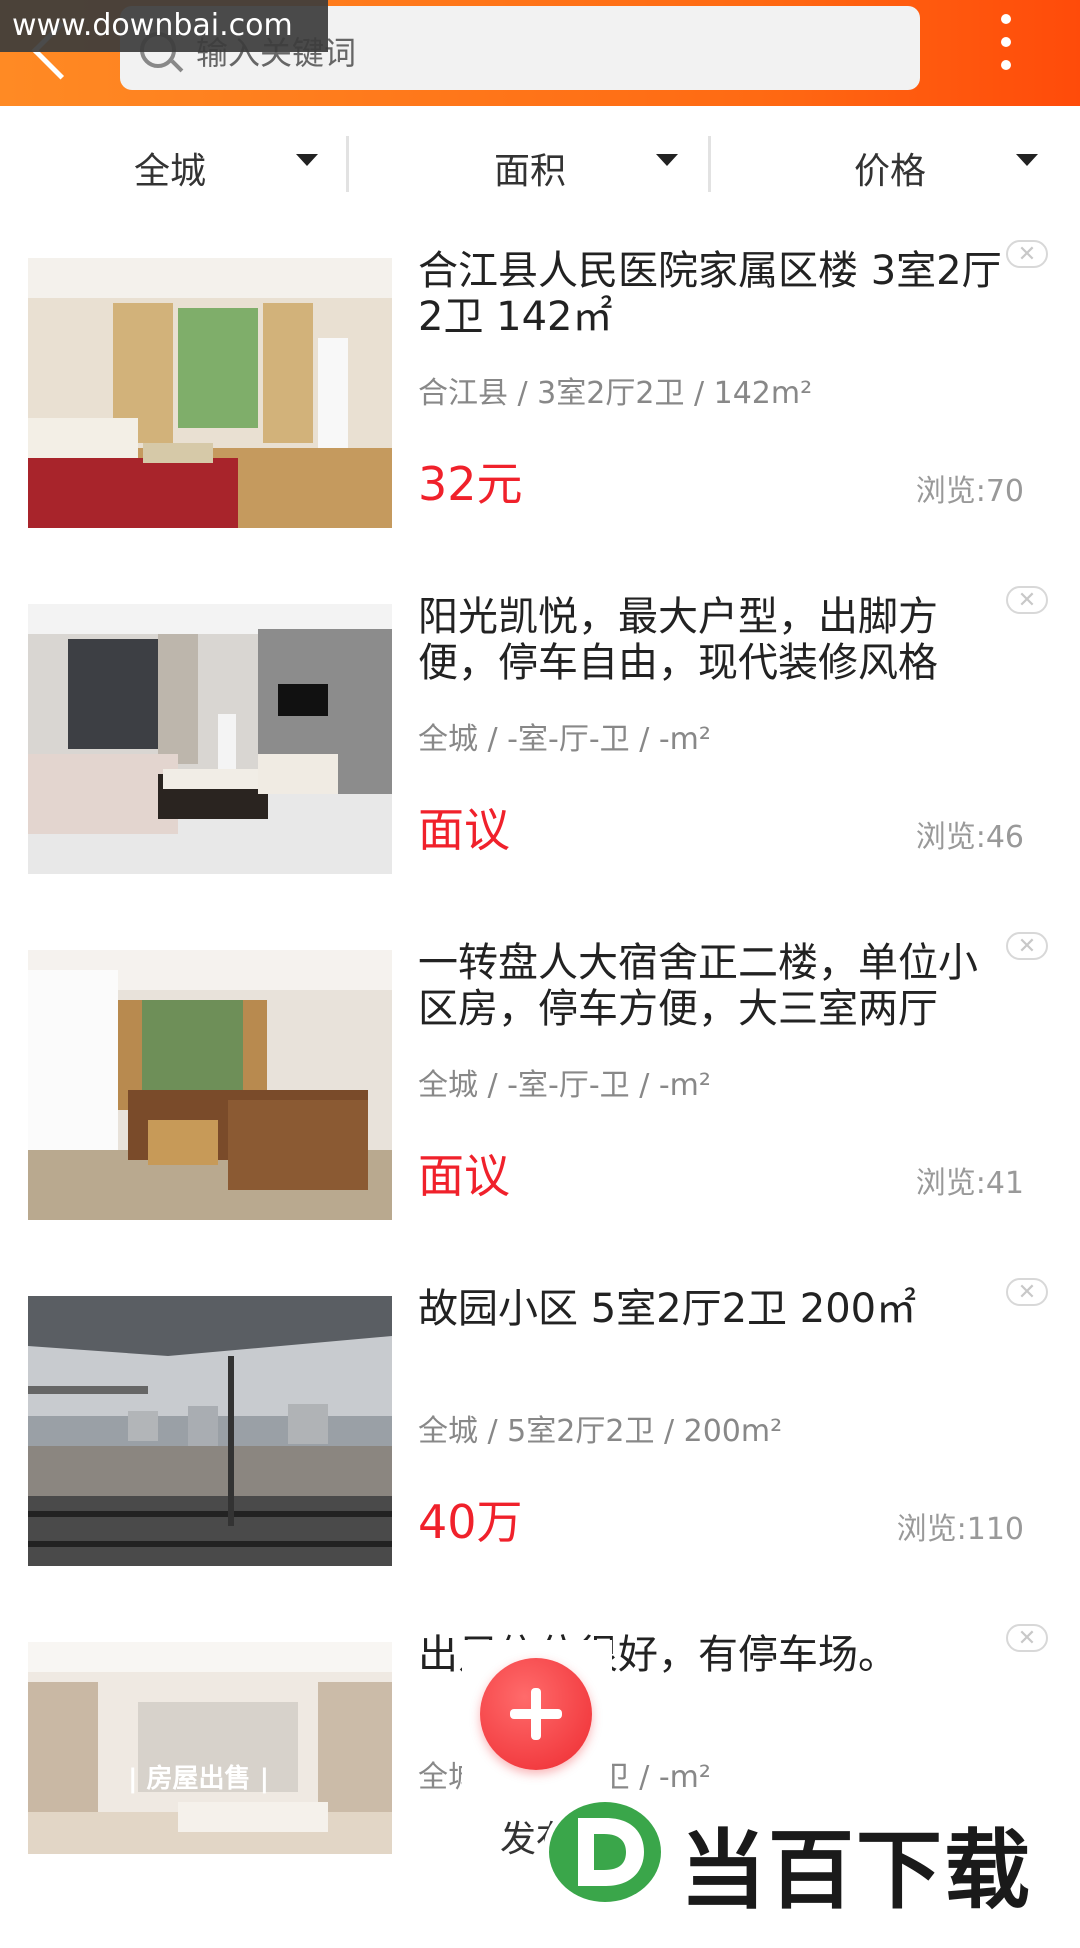 The width and height of the screenshot is (1080, 1948). I want to click on add-icon, so click(536, 1714).